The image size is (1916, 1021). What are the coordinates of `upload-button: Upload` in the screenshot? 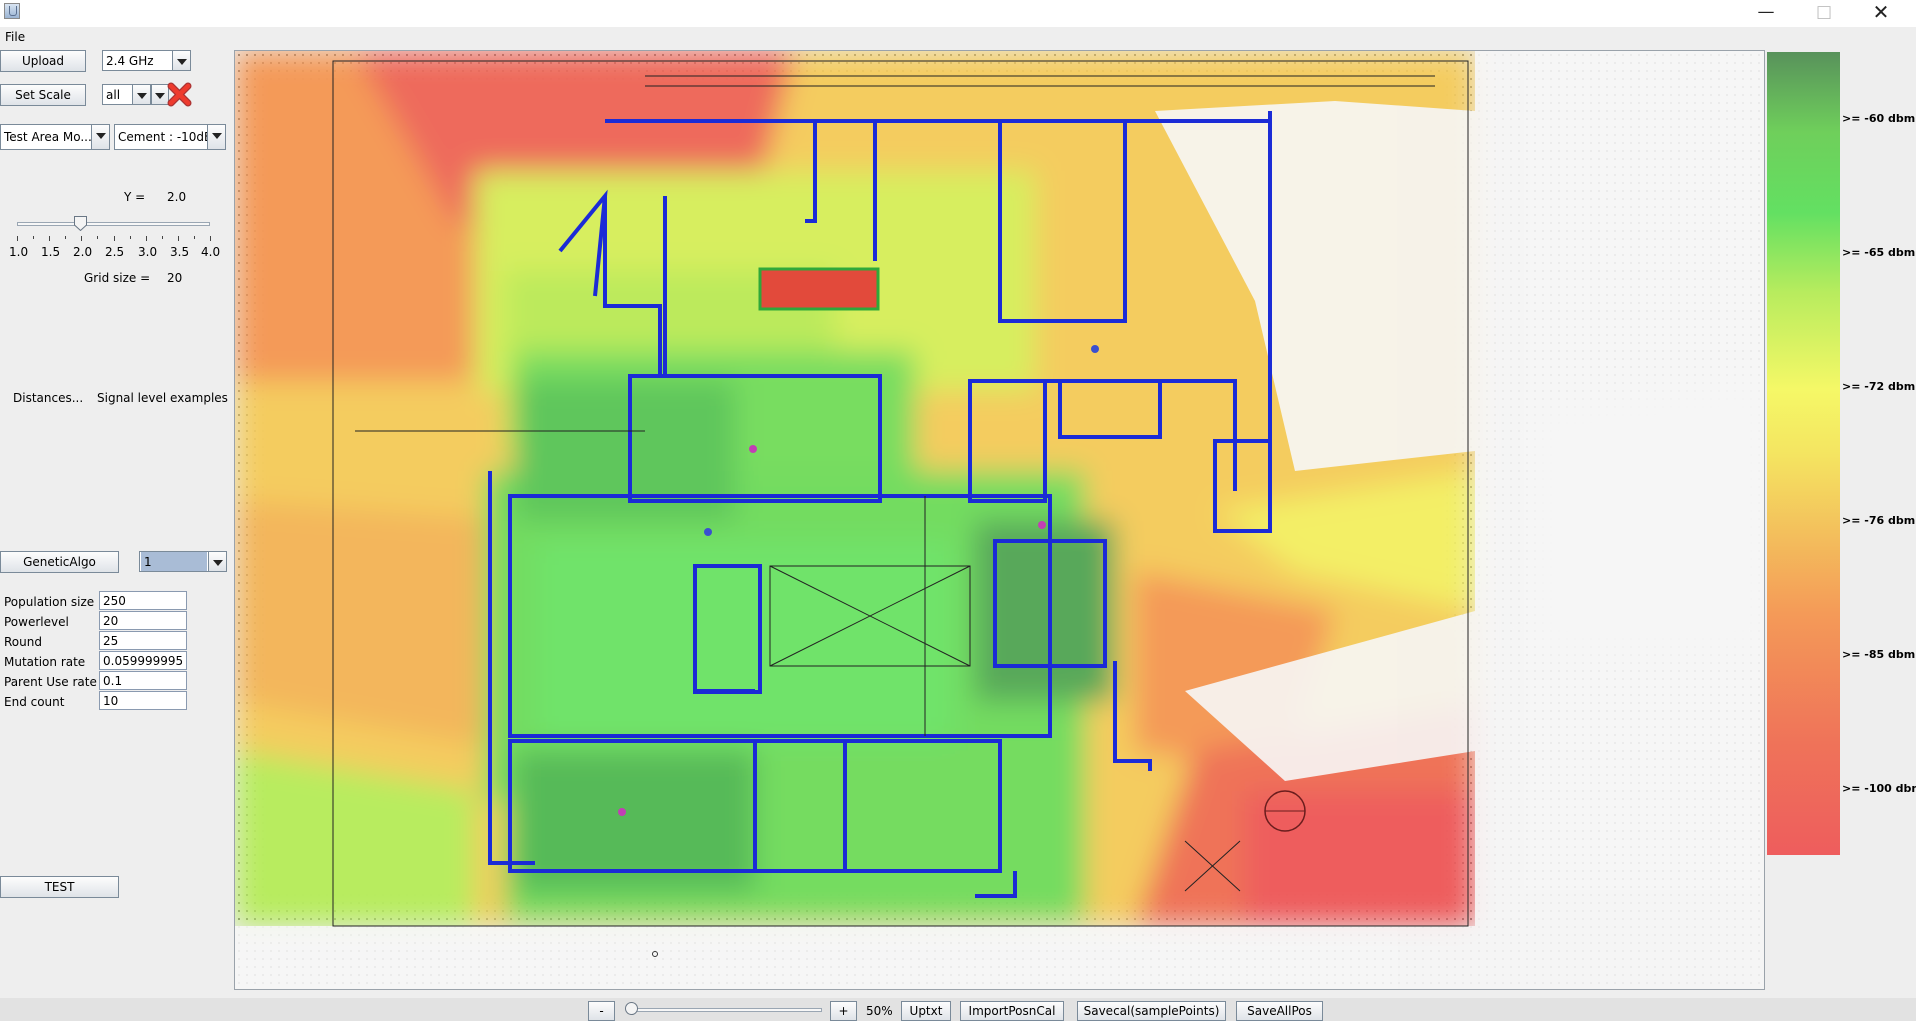 It's located at (43, 61).